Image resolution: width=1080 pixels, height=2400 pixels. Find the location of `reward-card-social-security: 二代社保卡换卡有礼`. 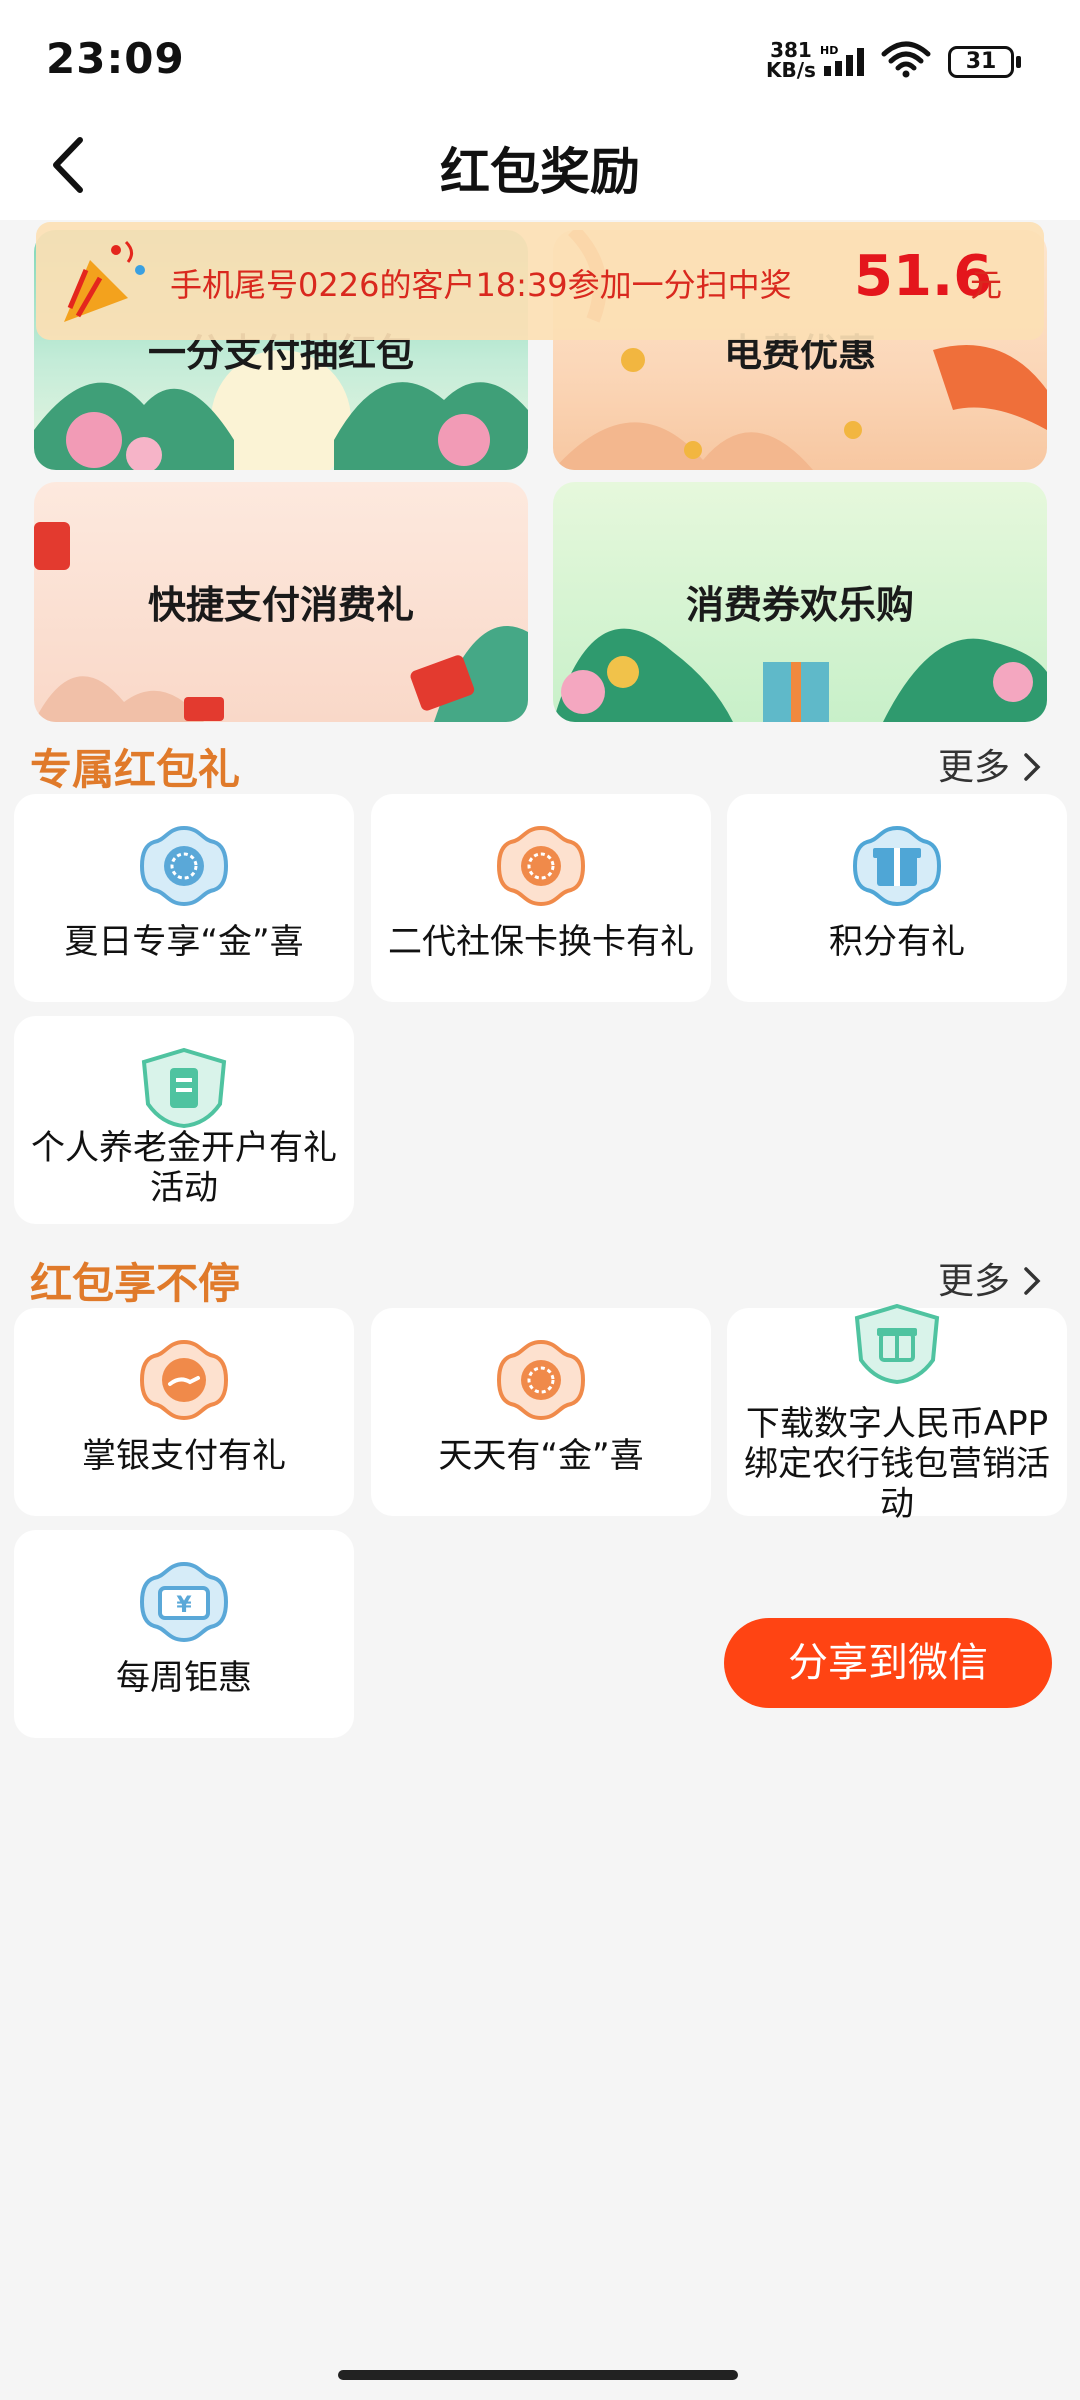

reward-card-social-security: 二代社保卡换卡有礼 is located at coordinates (541, 898).